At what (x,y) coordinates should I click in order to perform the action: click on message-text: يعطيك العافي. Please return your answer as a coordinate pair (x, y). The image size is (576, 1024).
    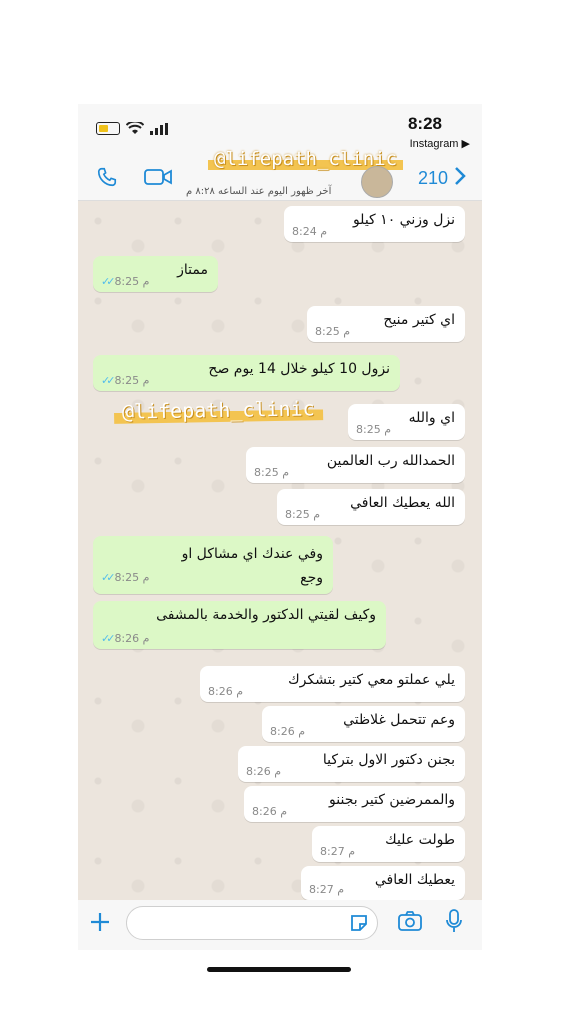
    Looking at the image, I should click on (414, 880).